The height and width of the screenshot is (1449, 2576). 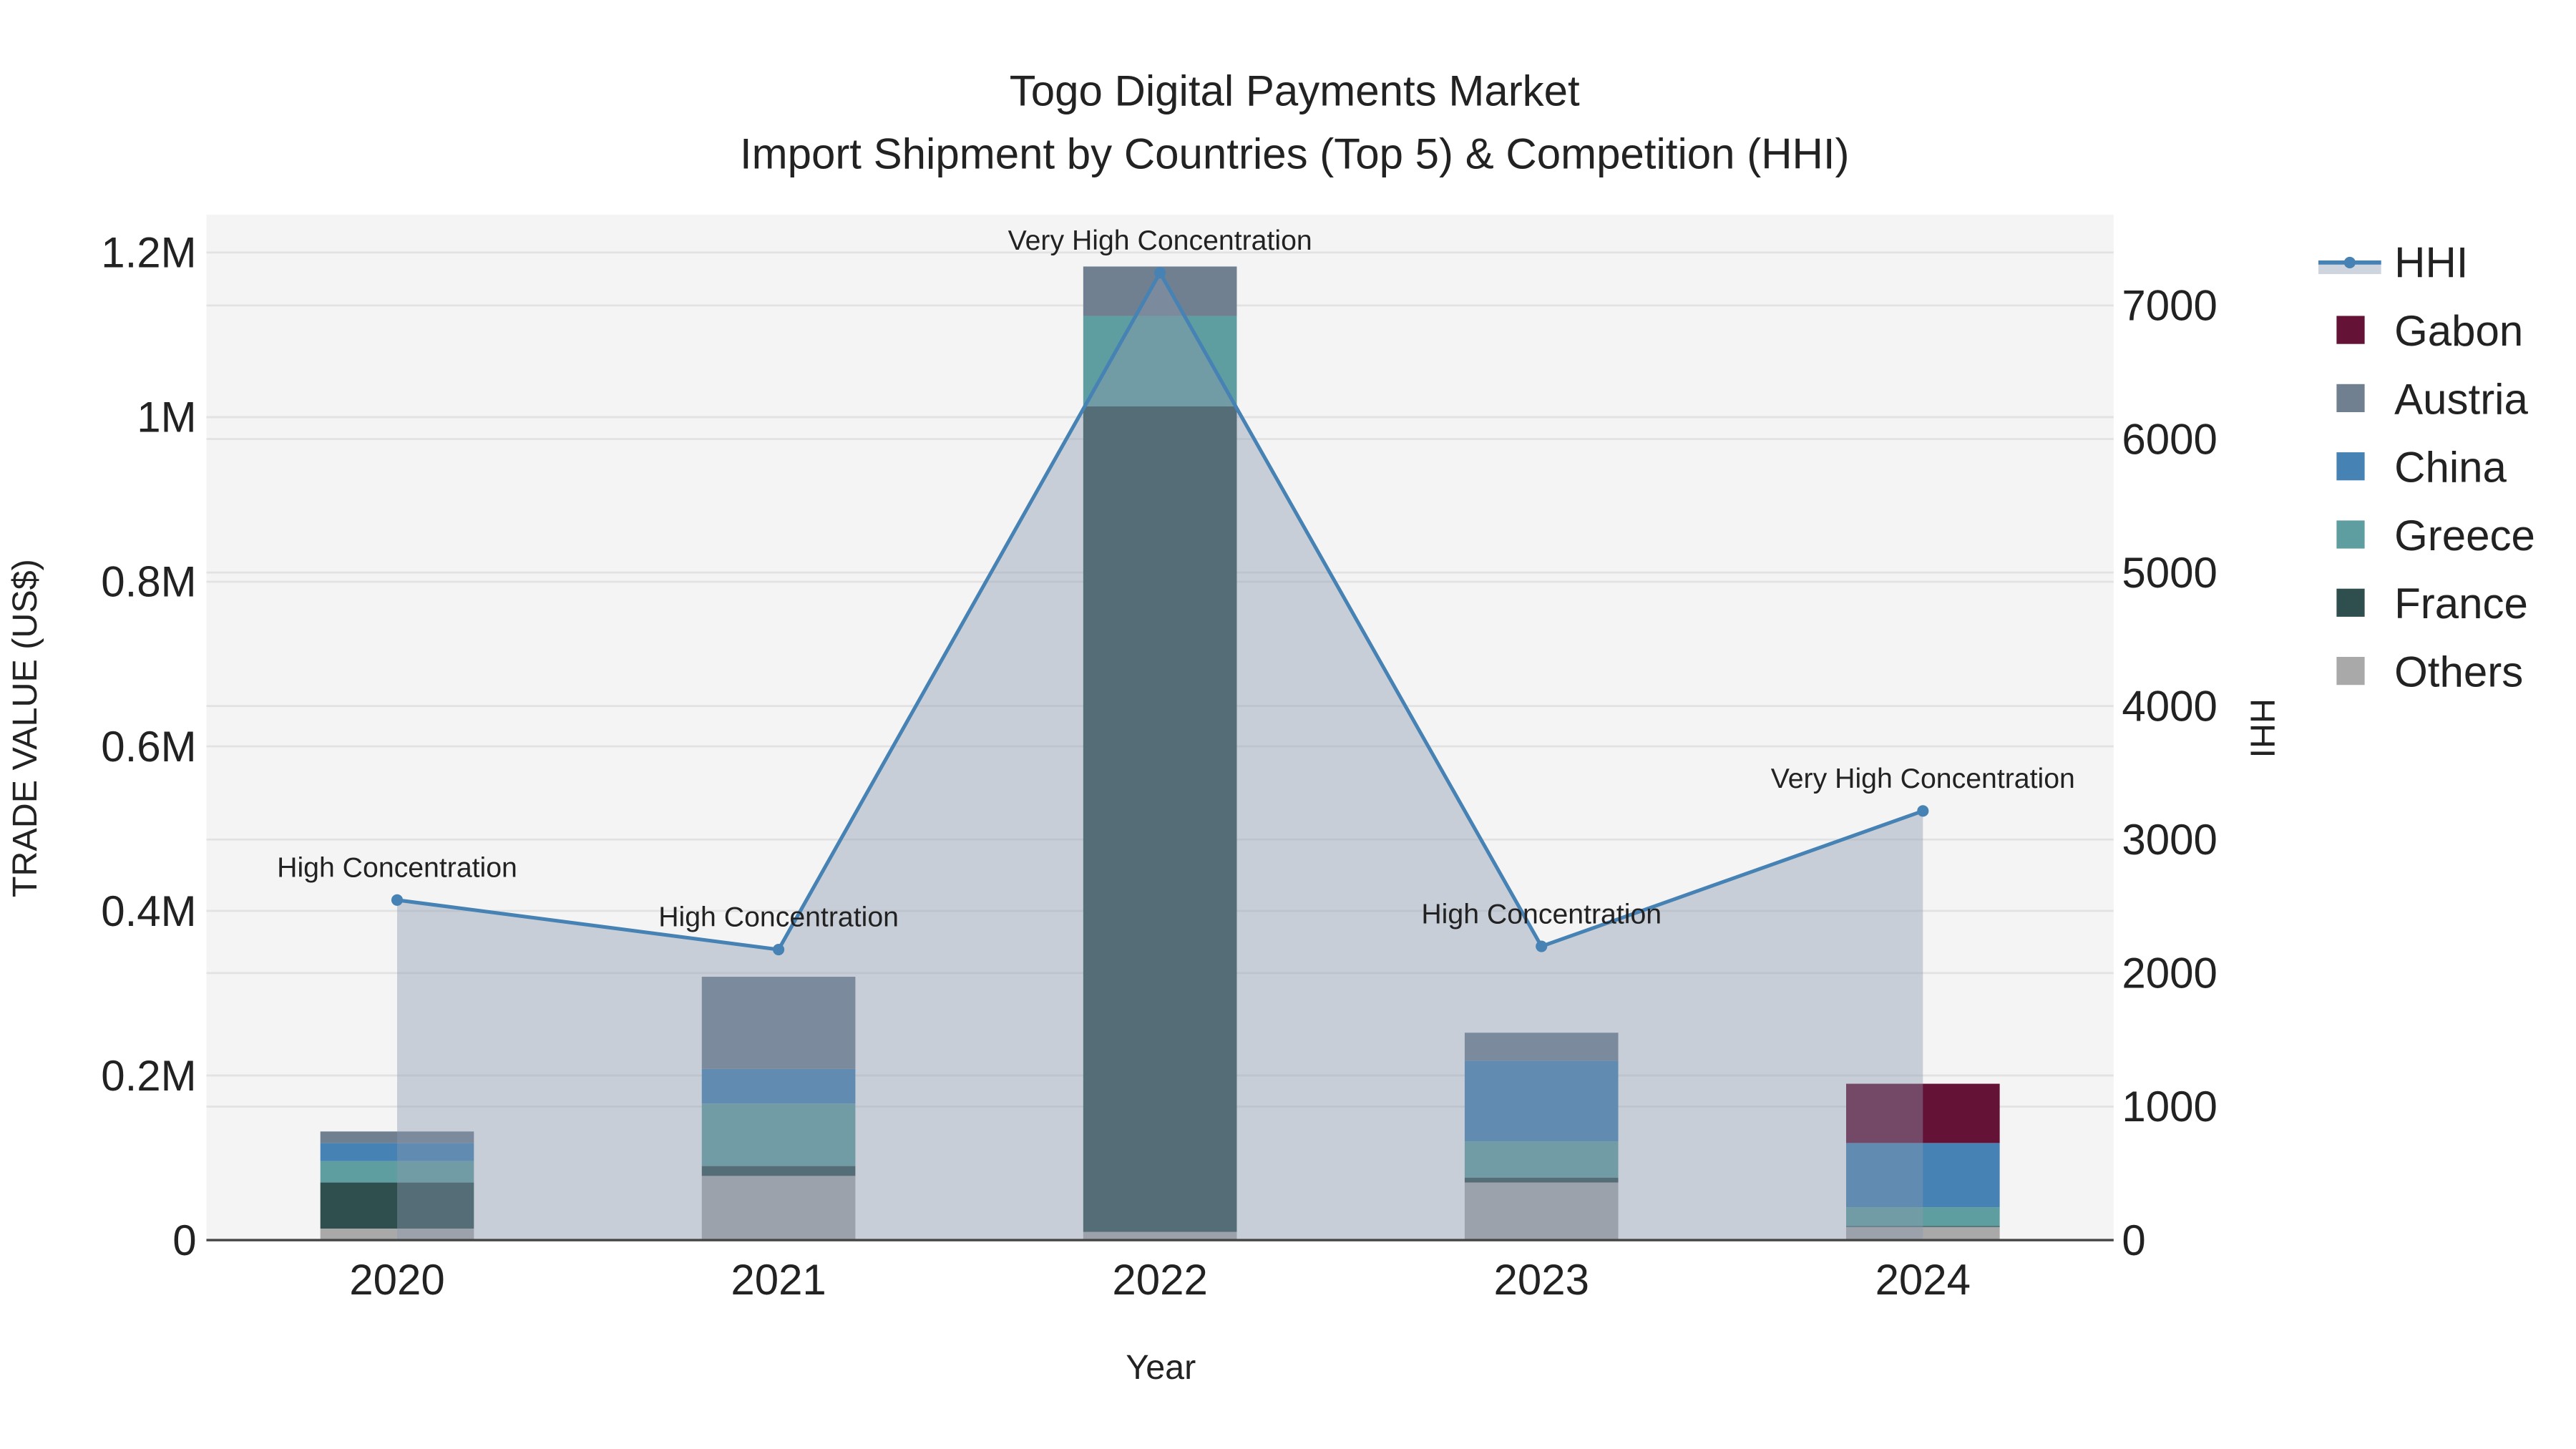 What do you see at coordinates (778, 1280) in the screenshot?
I see `x-tick-label: 2021` at bounding box center [778, 1280].